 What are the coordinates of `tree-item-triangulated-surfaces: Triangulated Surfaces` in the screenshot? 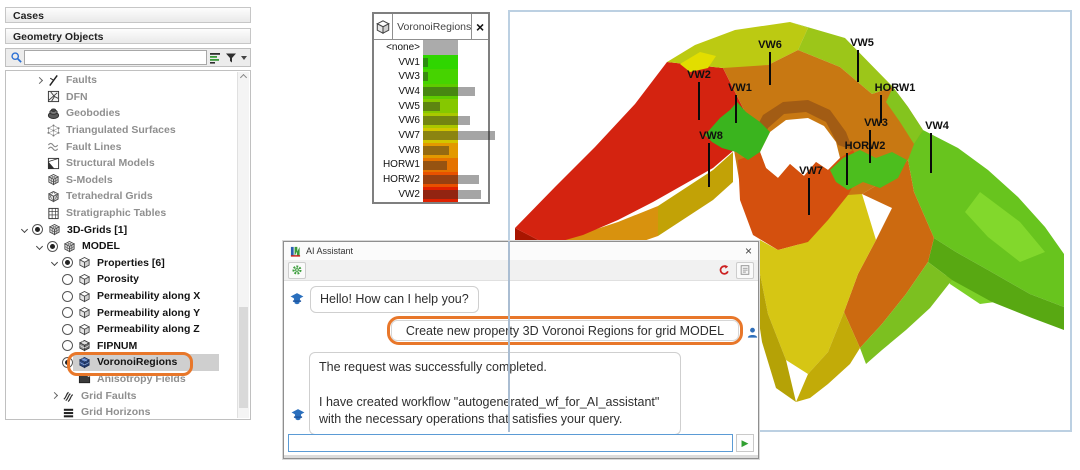 It's located at (122, 130).